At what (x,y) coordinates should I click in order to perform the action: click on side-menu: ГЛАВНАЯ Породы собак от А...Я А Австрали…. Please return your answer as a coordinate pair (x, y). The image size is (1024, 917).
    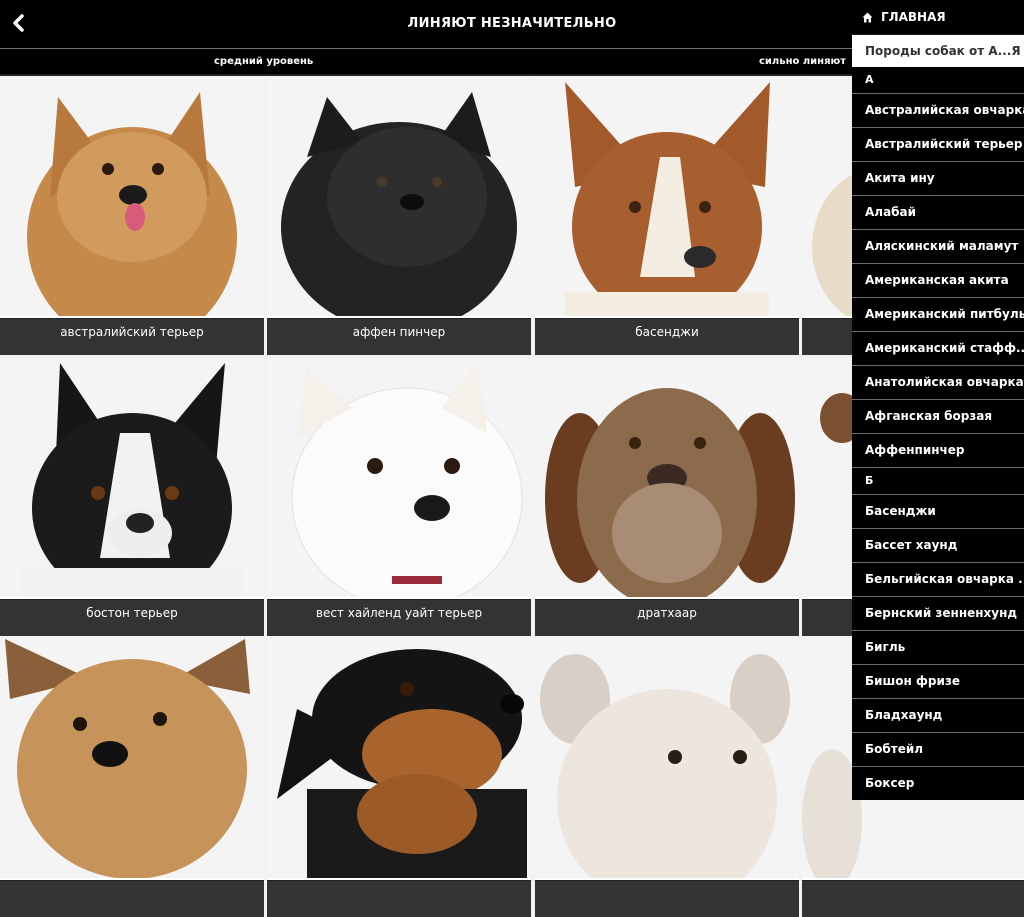
    Looking at the image, I should click on (938, 400).